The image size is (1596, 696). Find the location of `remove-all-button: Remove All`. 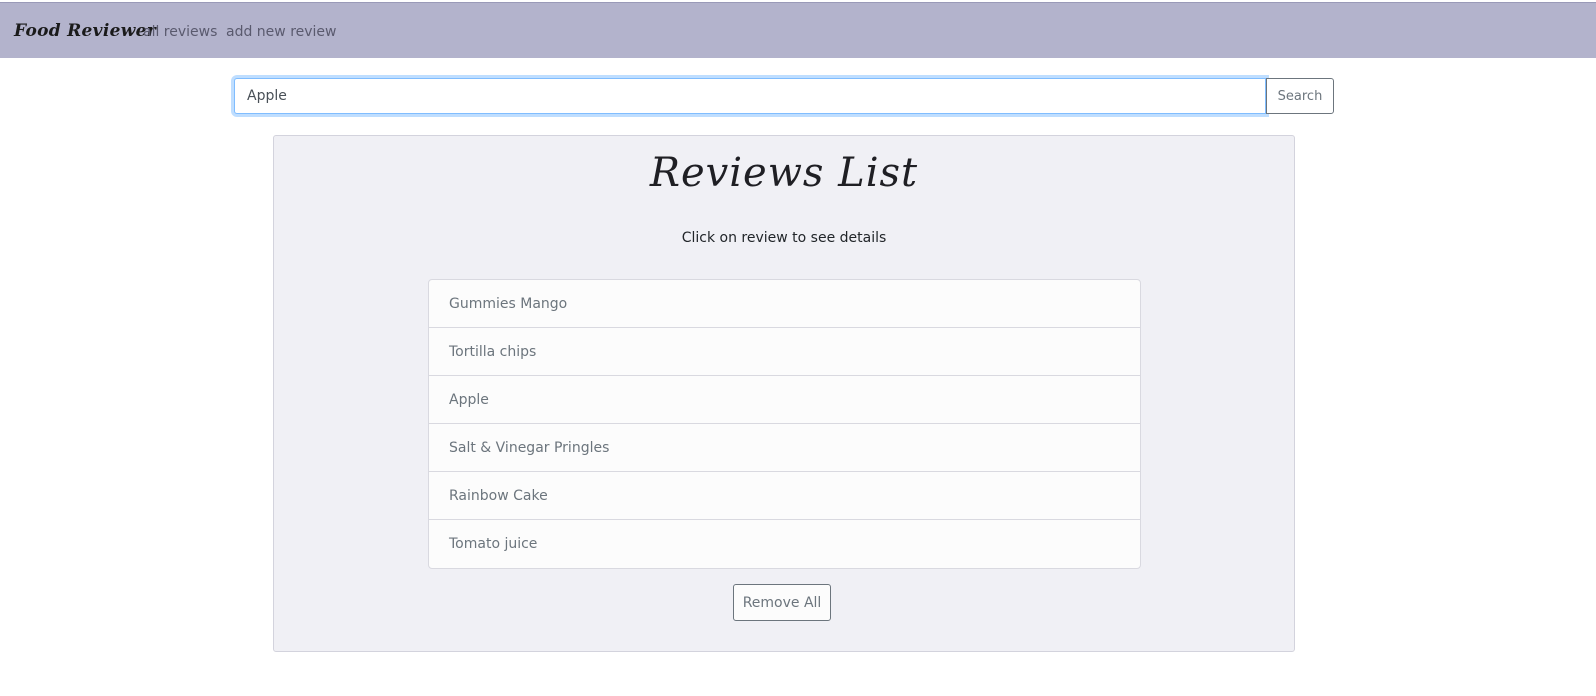

remove-all-button: Remove All is located at coordinates (782, 602).